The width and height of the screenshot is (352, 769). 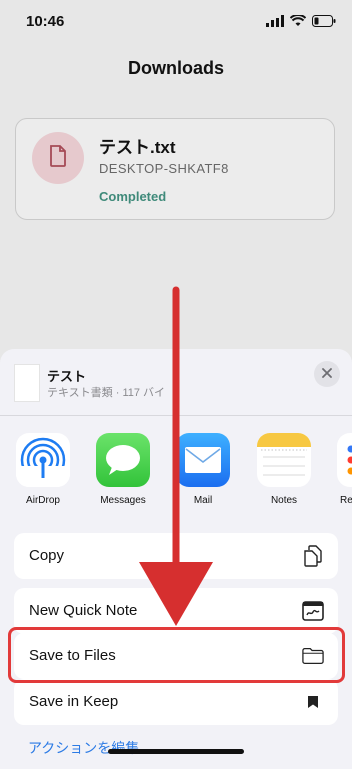 I want to click on download-status: Completed, so click(x=132, y=196).